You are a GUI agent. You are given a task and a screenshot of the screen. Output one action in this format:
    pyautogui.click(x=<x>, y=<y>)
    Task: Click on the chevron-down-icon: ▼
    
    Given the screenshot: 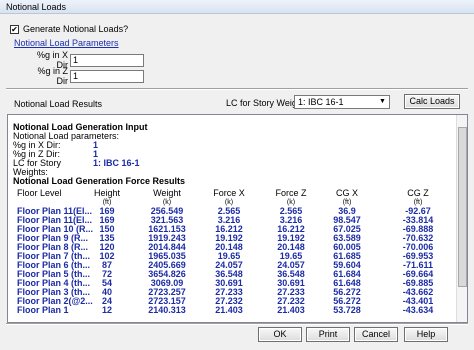 What is the action you would take?
    pyautogui.click(x=382, y=102)
    